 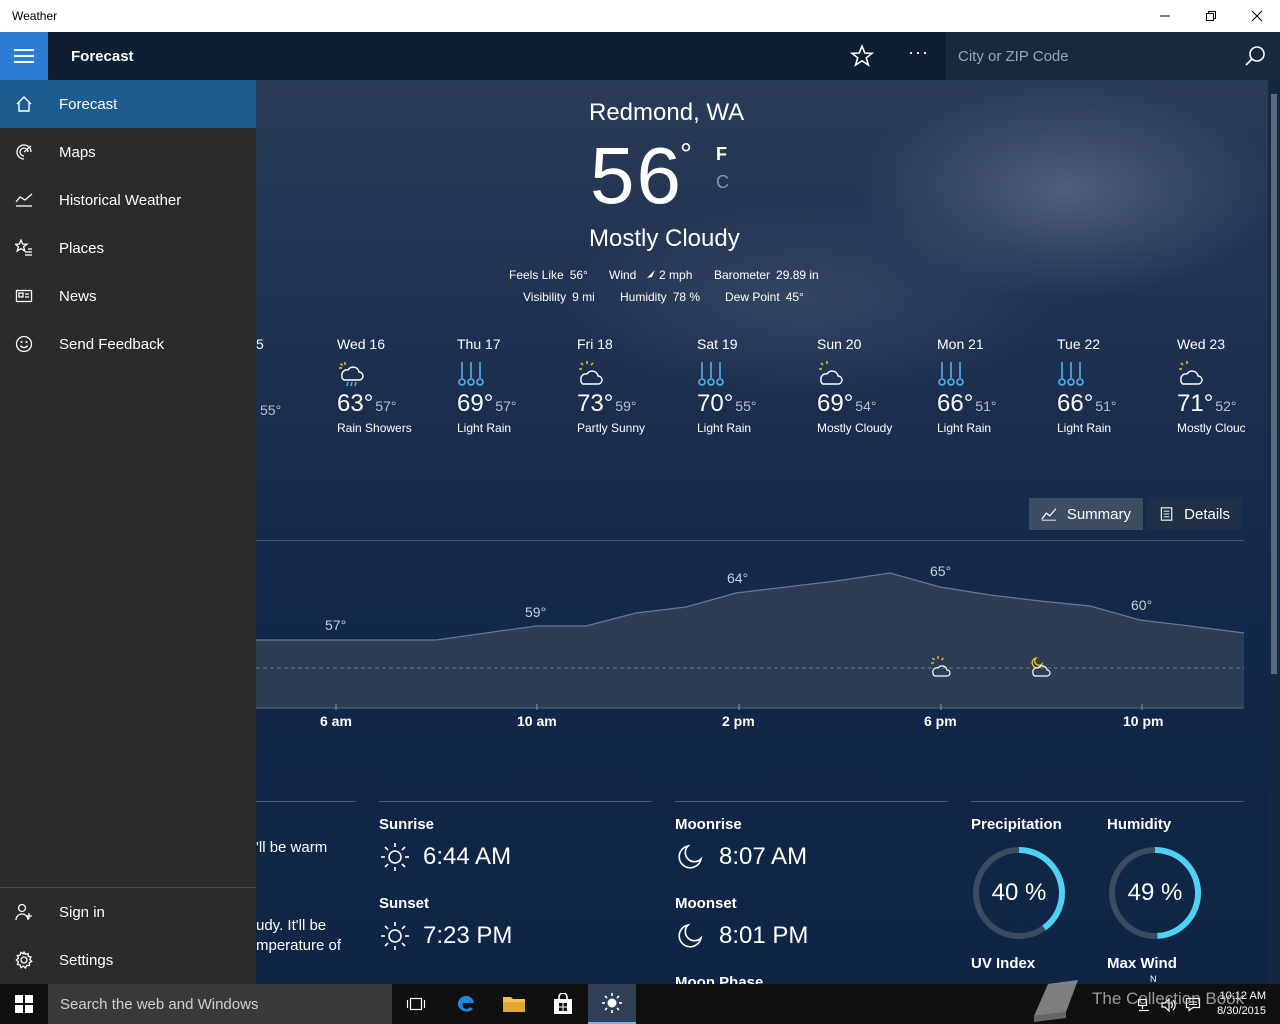 I want to click on nav-item-places: Places, so click(x=128, y=248).